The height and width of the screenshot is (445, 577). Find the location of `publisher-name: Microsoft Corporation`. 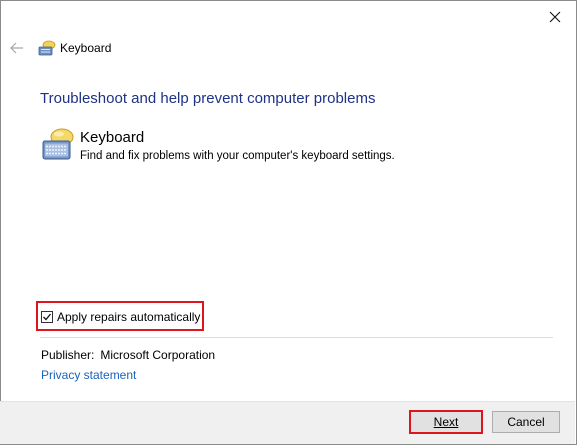

publisher-name: Microsoft Corporation is located at coordinates (158, 355).